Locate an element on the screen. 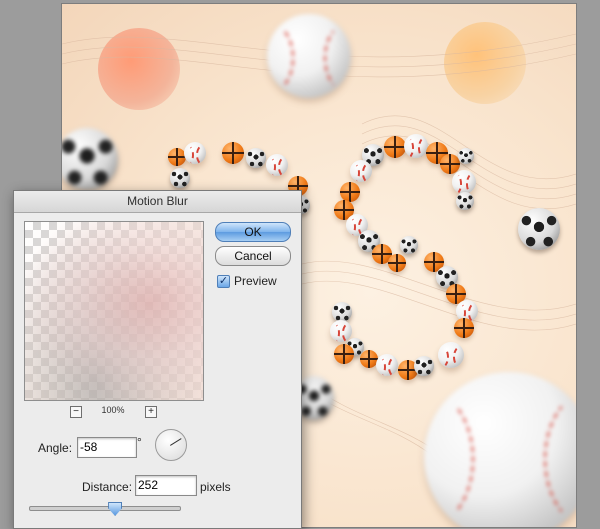 The image size is (600, 529). checkbox-check-icon: ✓ is located at coordinates (223, 281).